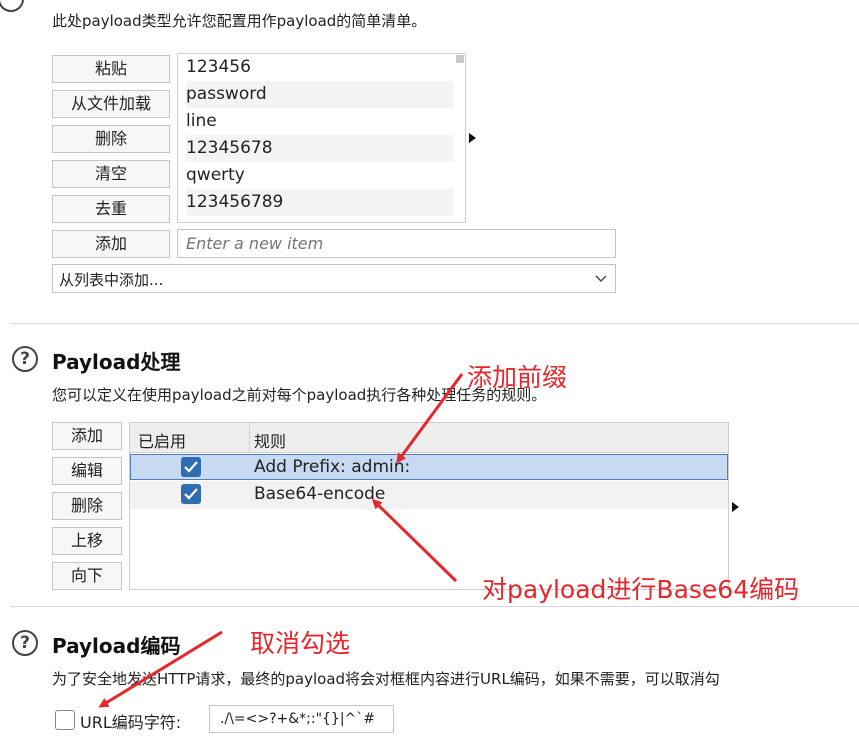 The width and height of the screenshot is (859, 755). What do you see at coordinates (430, 418) in the screenshot?
I see `arrow-to-prefix-rule` at bounding box center [430, 418].